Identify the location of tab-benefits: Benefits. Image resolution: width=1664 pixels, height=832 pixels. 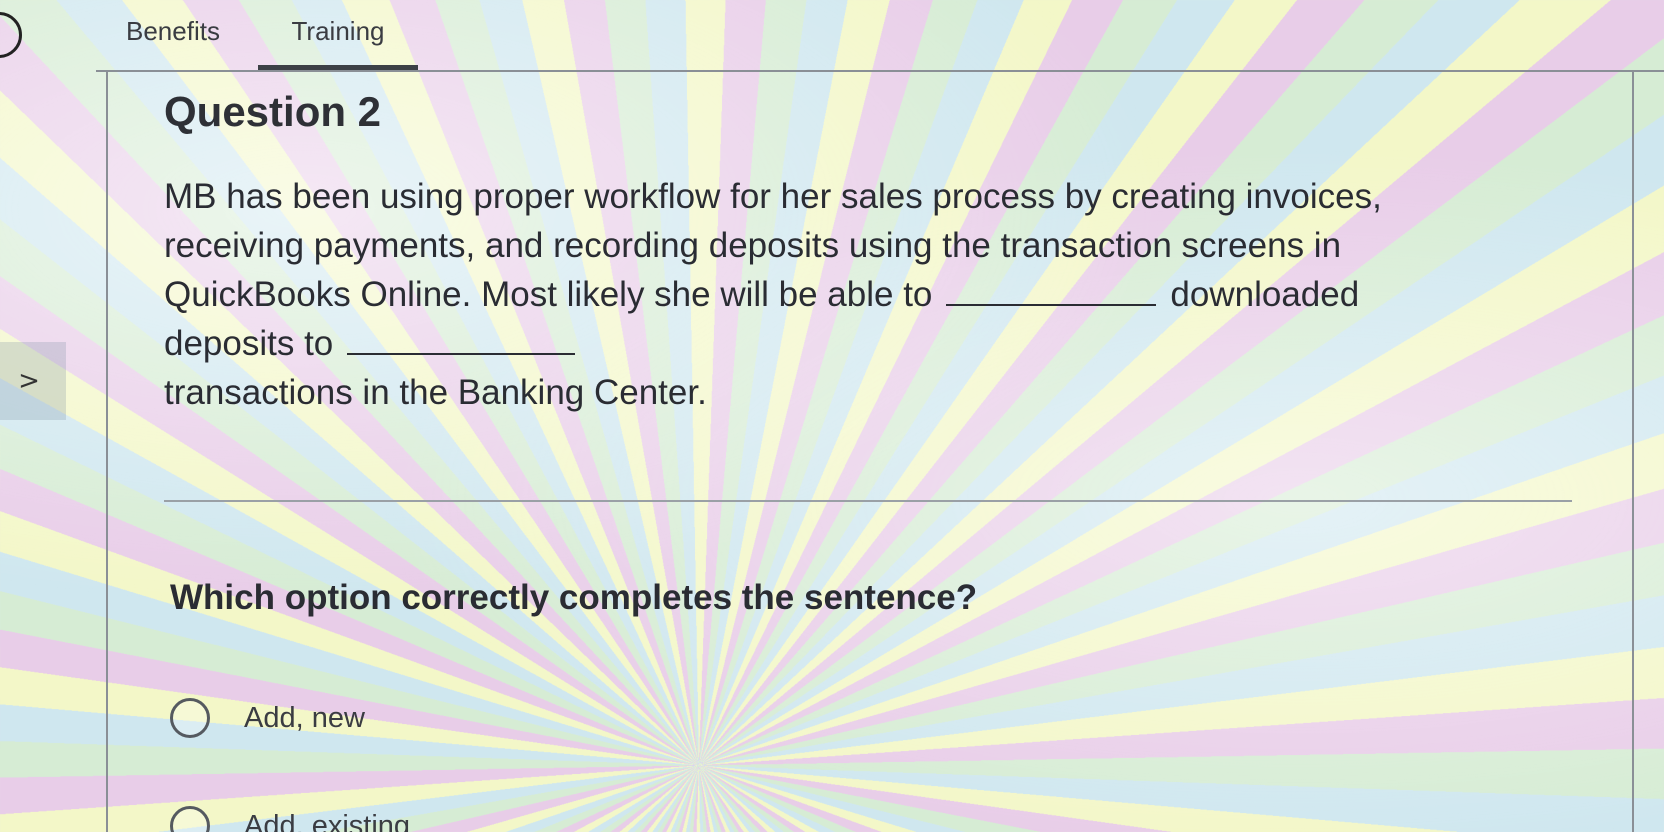
(173, 31).